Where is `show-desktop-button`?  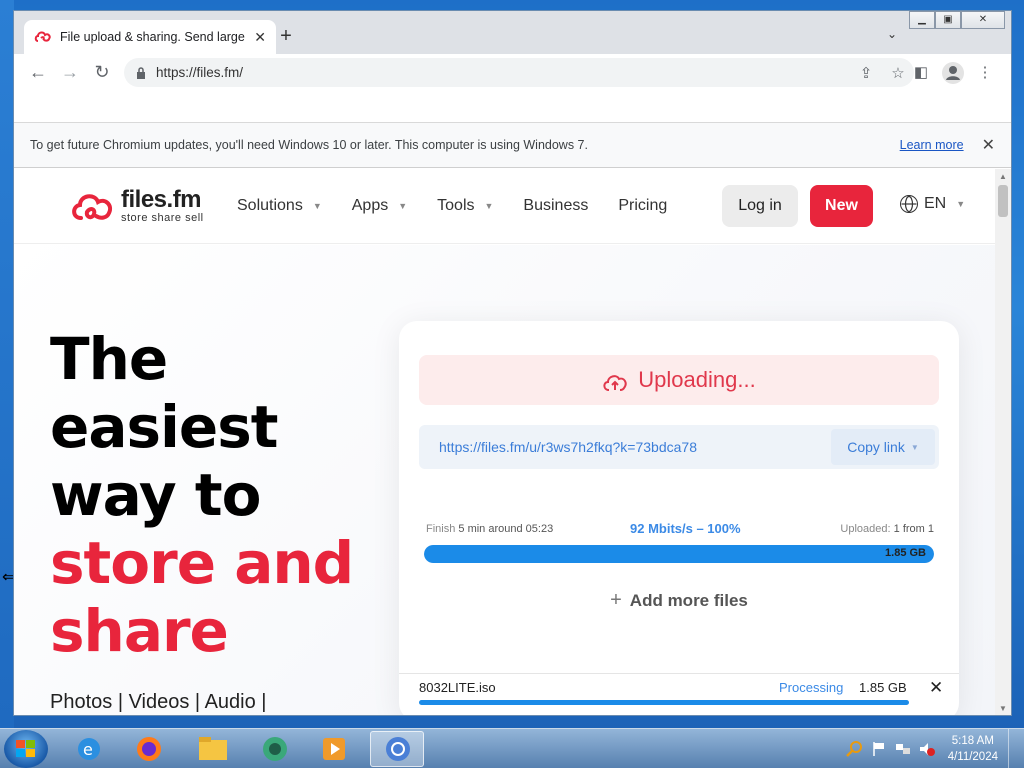
show-desktop-button is located at coordinates (1014, 748).